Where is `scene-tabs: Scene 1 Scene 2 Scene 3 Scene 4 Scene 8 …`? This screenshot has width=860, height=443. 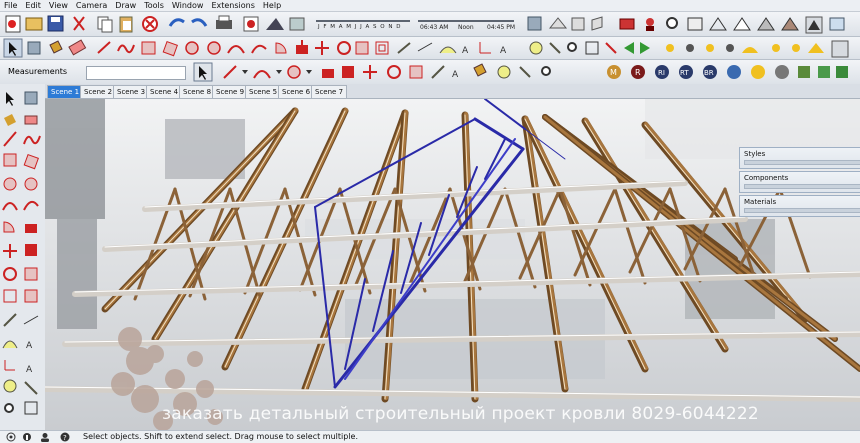
scene-tabs: Scene 1 Scene 2 Scene 3 Scene 4 Scene 8 … is located at coordinates (452, 91).